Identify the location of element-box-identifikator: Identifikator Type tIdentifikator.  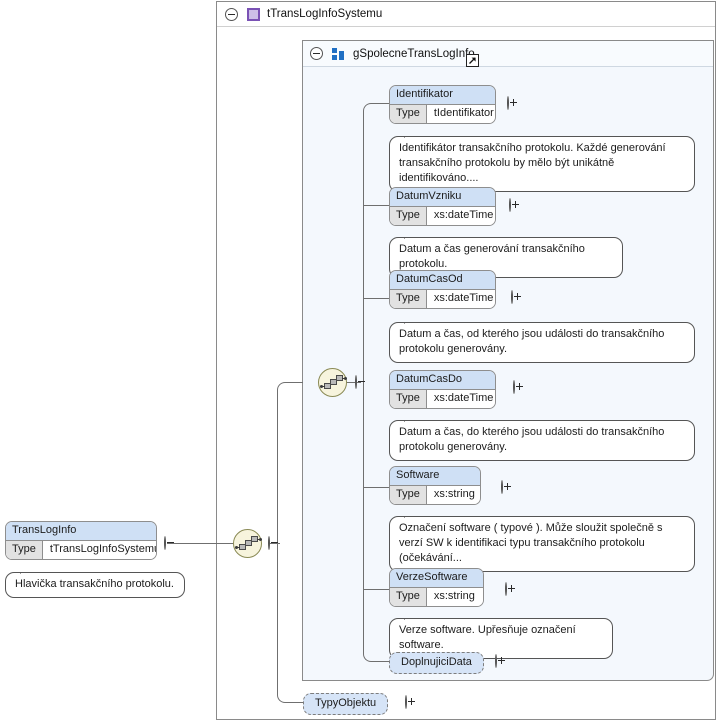
(442, 104).